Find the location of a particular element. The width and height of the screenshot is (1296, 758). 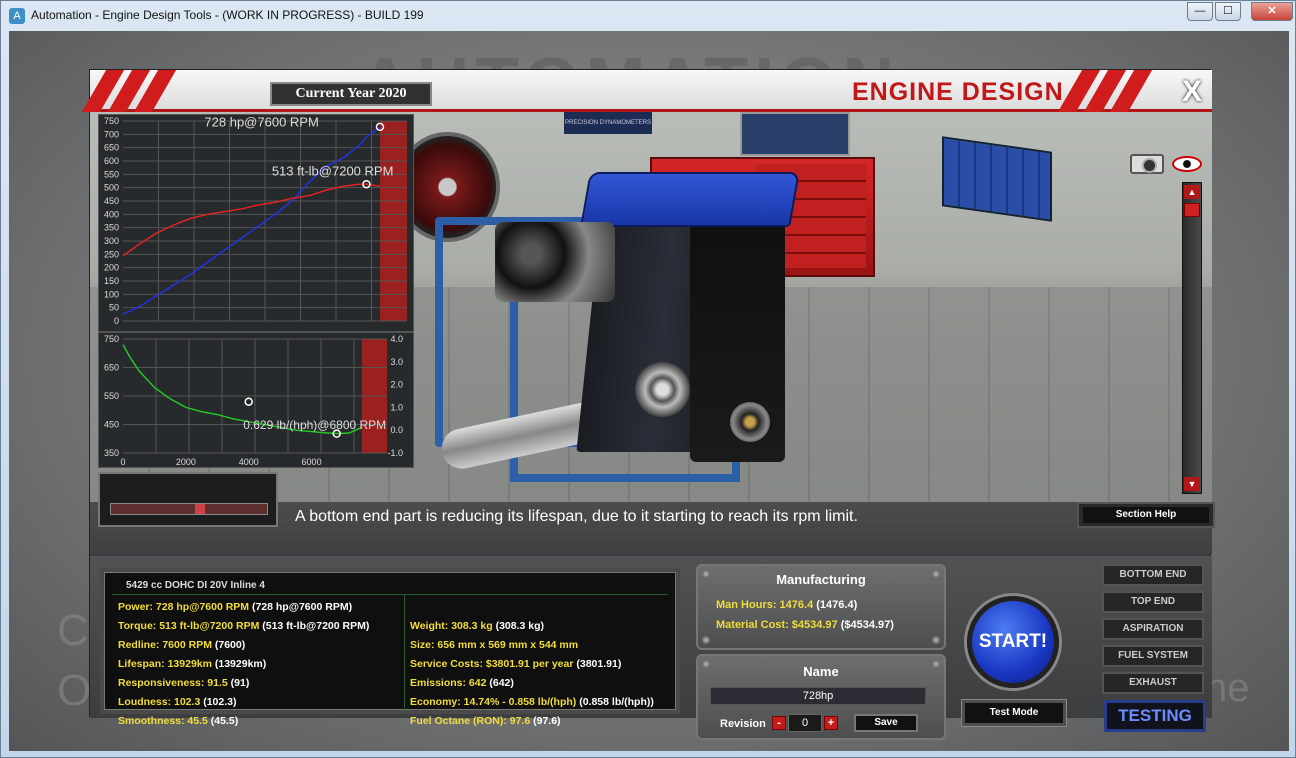

background-text: O is located at coordinates (74, 690).